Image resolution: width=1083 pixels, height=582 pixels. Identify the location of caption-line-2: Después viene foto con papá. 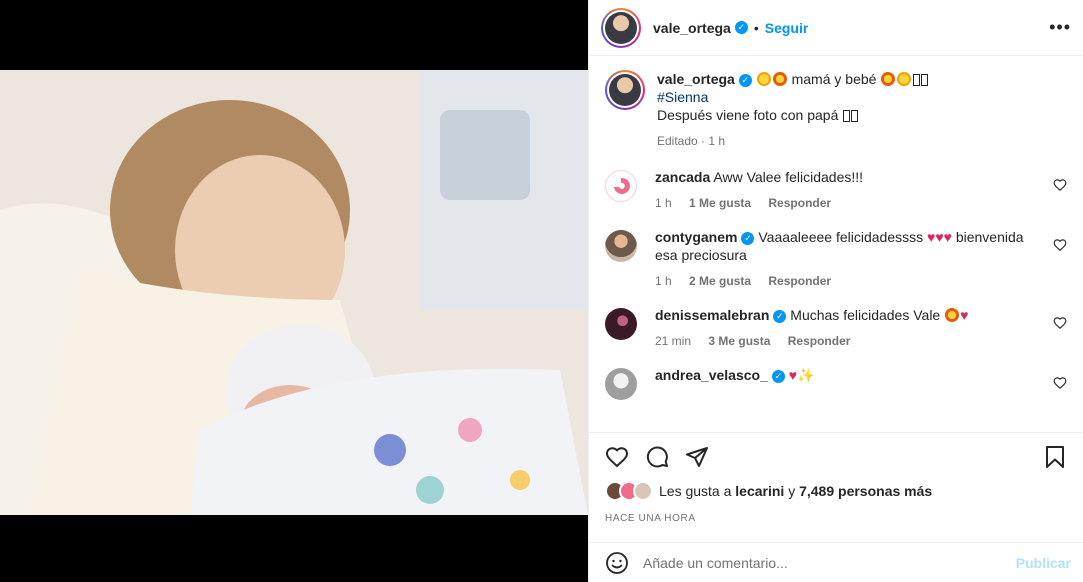
(748, 115).